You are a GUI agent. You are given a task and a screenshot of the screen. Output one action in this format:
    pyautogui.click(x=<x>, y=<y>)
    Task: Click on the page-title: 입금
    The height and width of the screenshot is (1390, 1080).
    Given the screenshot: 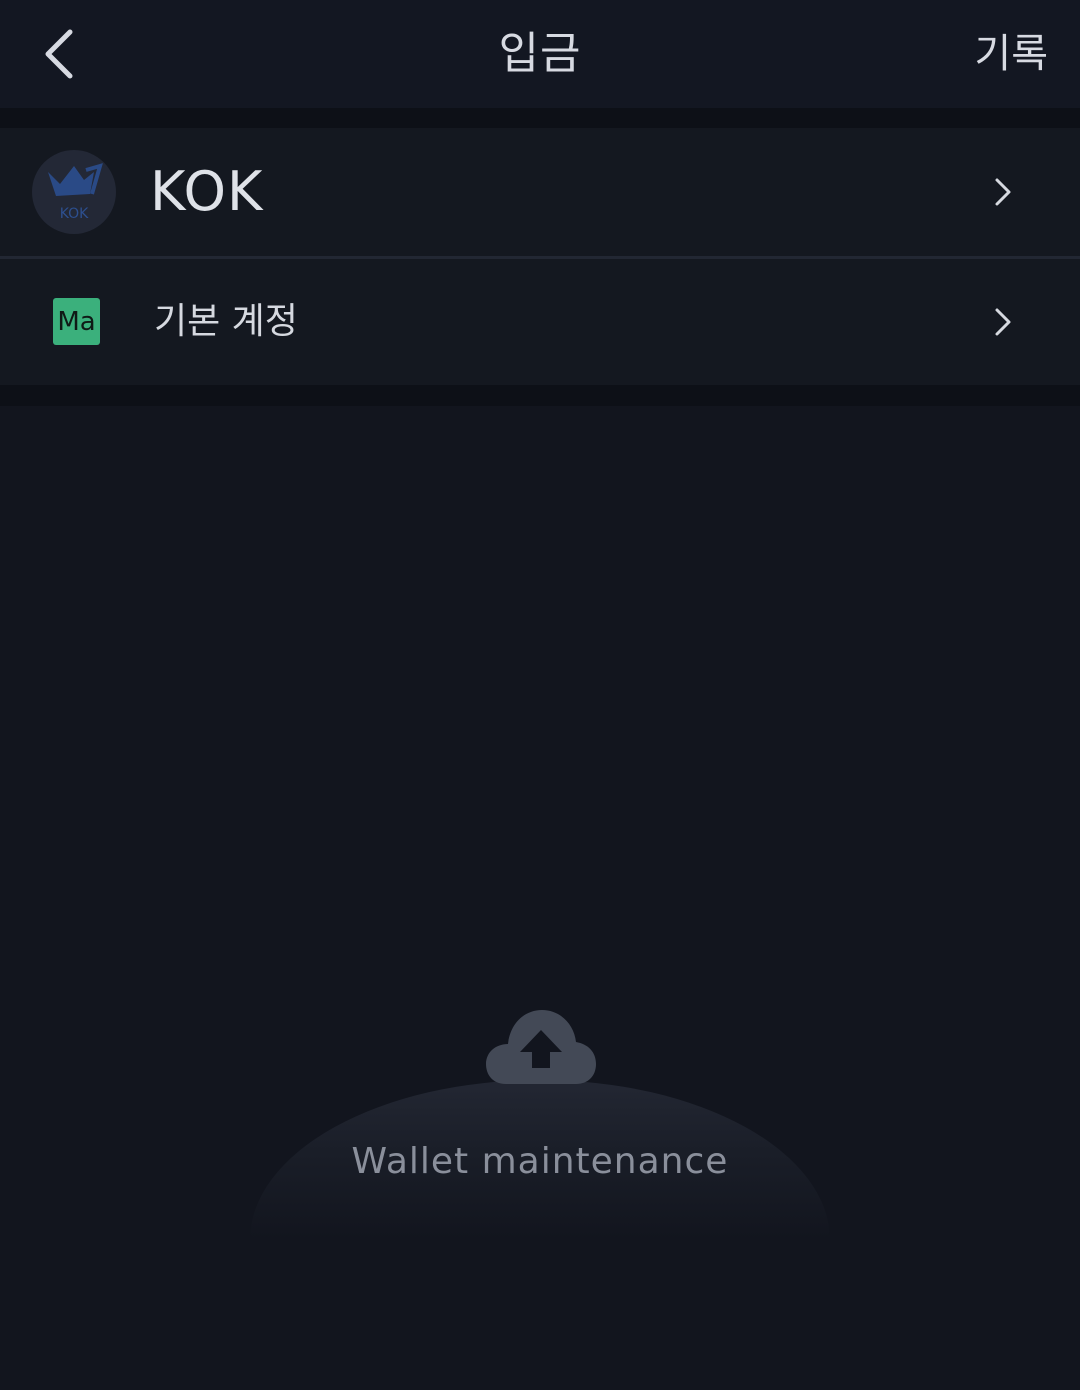 What is the action you would take?
    pyautogui.click(x=540, y=53)
    